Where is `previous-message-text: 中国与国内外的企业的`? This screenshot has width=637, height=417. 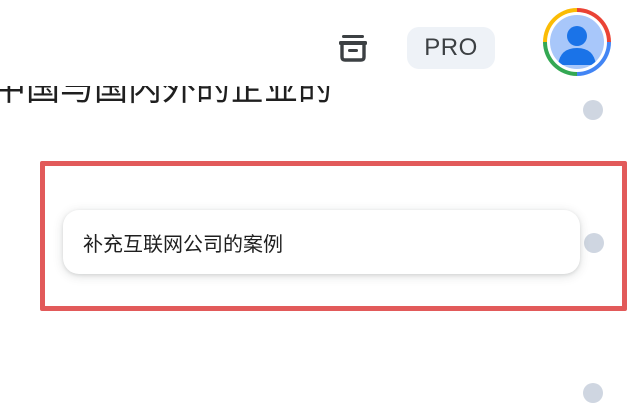 previous-message-text: 中国与国内外的企业的 is located at coordinates (166, 89).